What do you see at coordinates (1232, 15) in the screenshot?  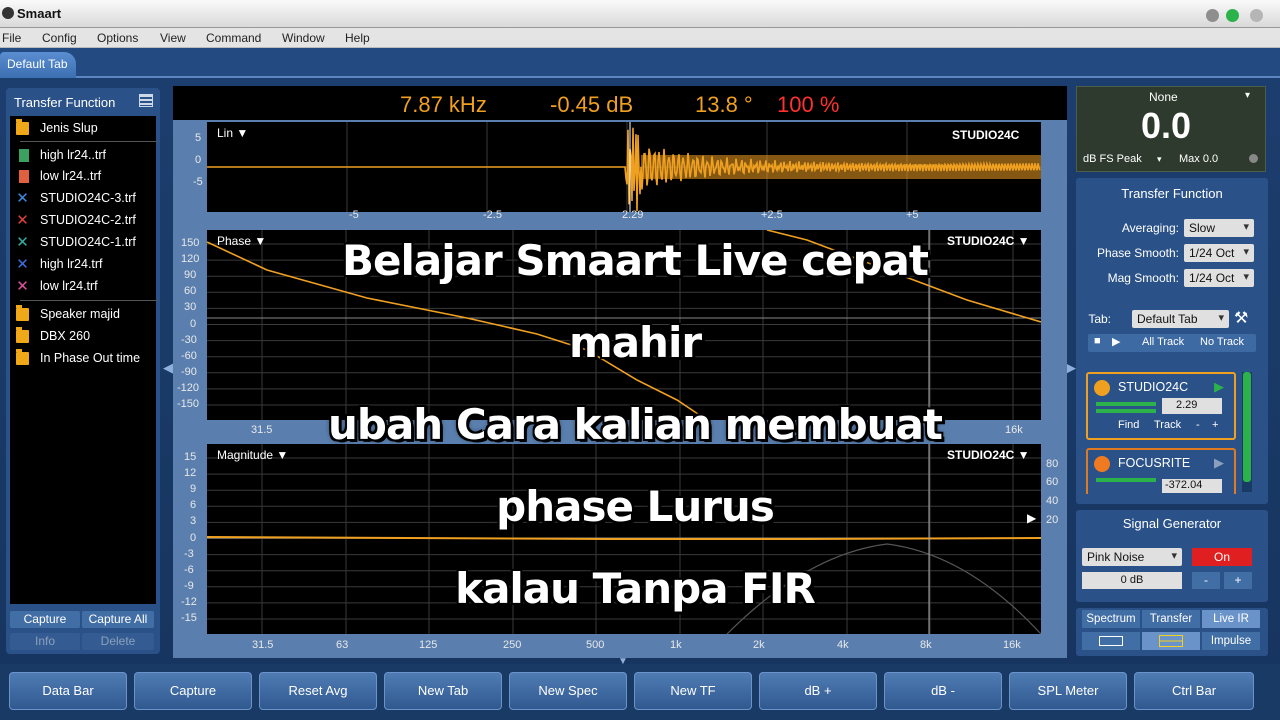 I see `maximize-icon` at bounding box center [1232, 15].